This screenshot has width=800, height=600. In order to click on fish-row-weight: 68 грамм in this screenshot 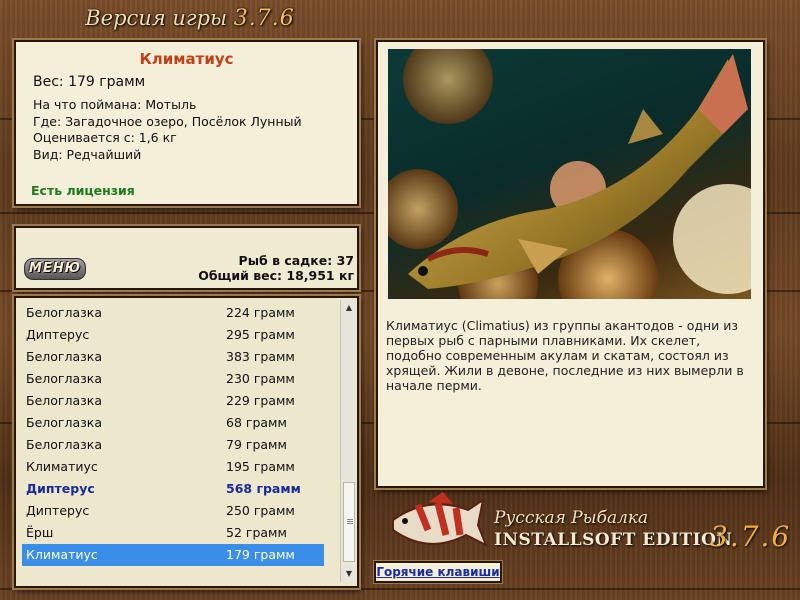, I will do `click(256, 422)`.